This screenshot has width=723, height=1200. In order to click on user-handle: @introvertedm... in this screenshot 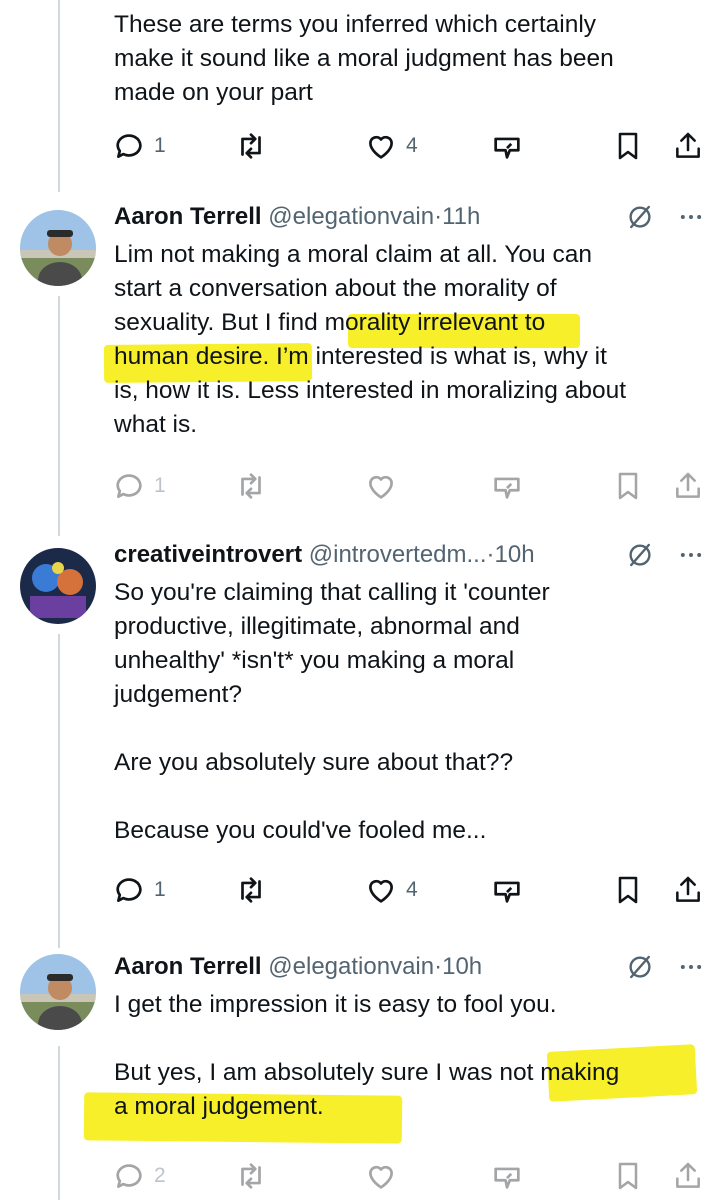, I will do `click(398, 554)`.